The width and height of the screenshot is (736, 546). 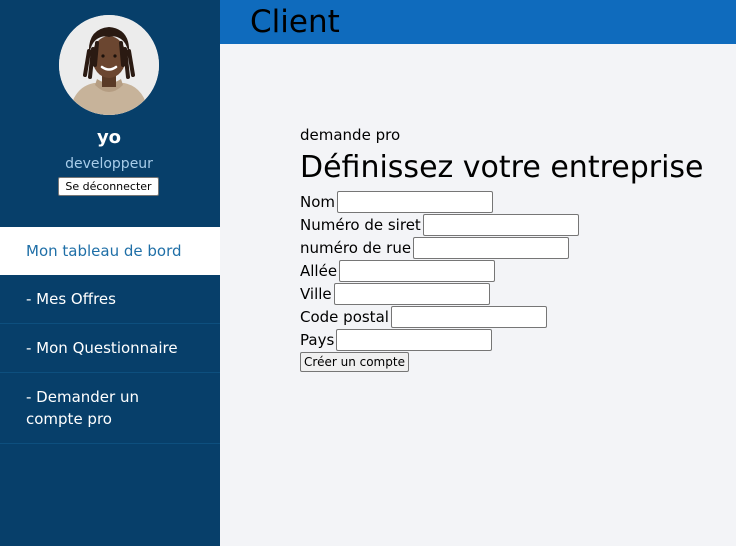 What do you see at coordinates (414, 339) in the screenshot?
I see `pays-input` at bounding box center [414, 339].